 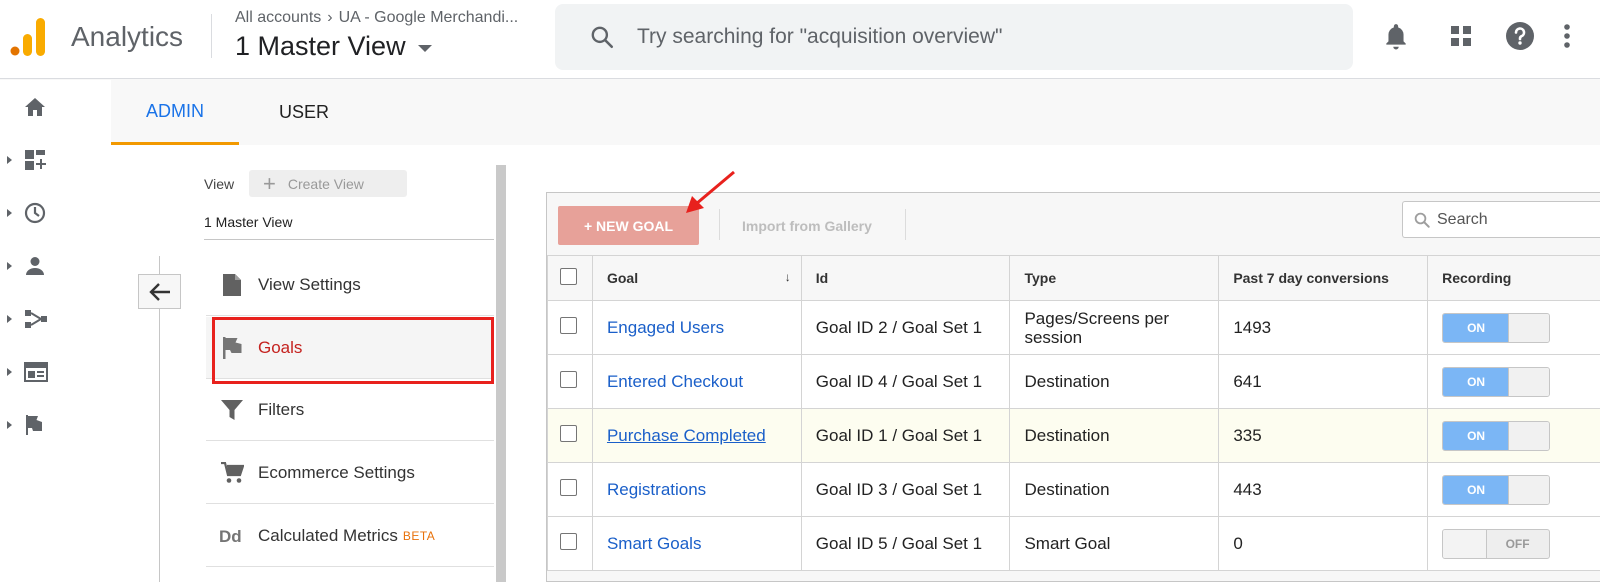 What do you see at coordinates (281, 409) in the screenshot?
I see `menu-item-label: Filters` at bounding box center [281, 409].